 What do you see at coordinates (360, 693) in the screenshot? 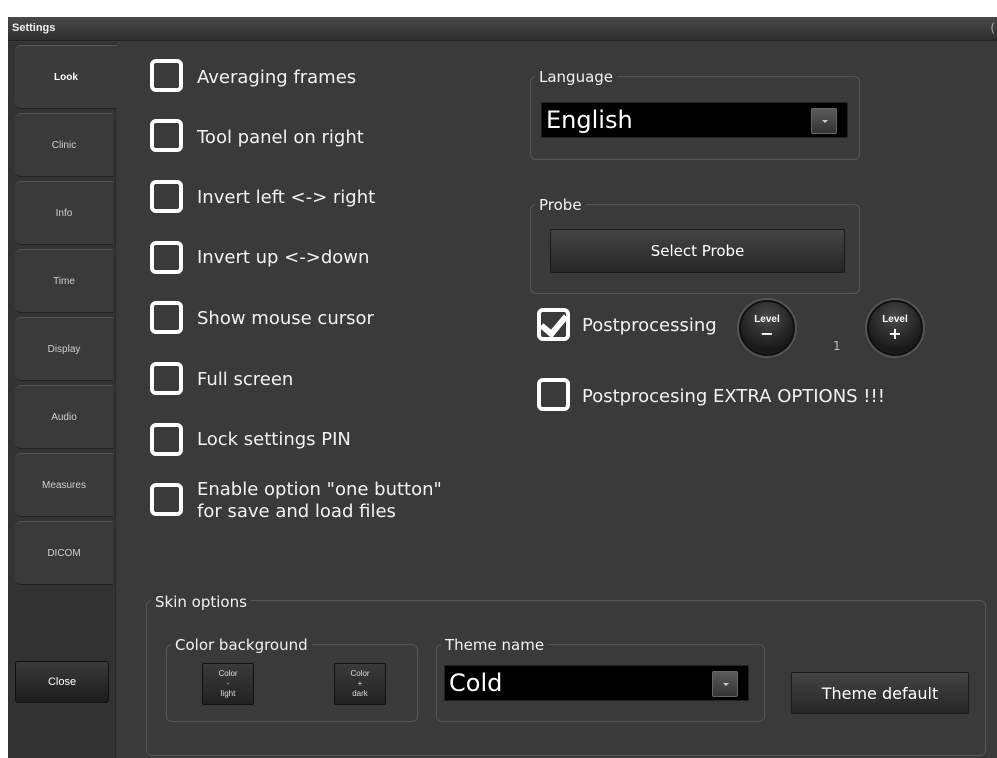
I see `color-dark-line3: dark` at bounding box center [360, 693].